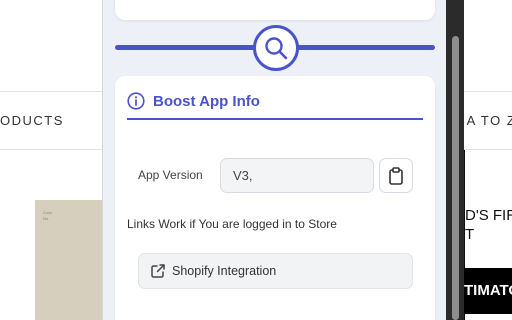 This screenshot has height=320, width=512. Describe the element at coordinates (51, 91) in the screenshot. I see `store-divider-top` at that location.